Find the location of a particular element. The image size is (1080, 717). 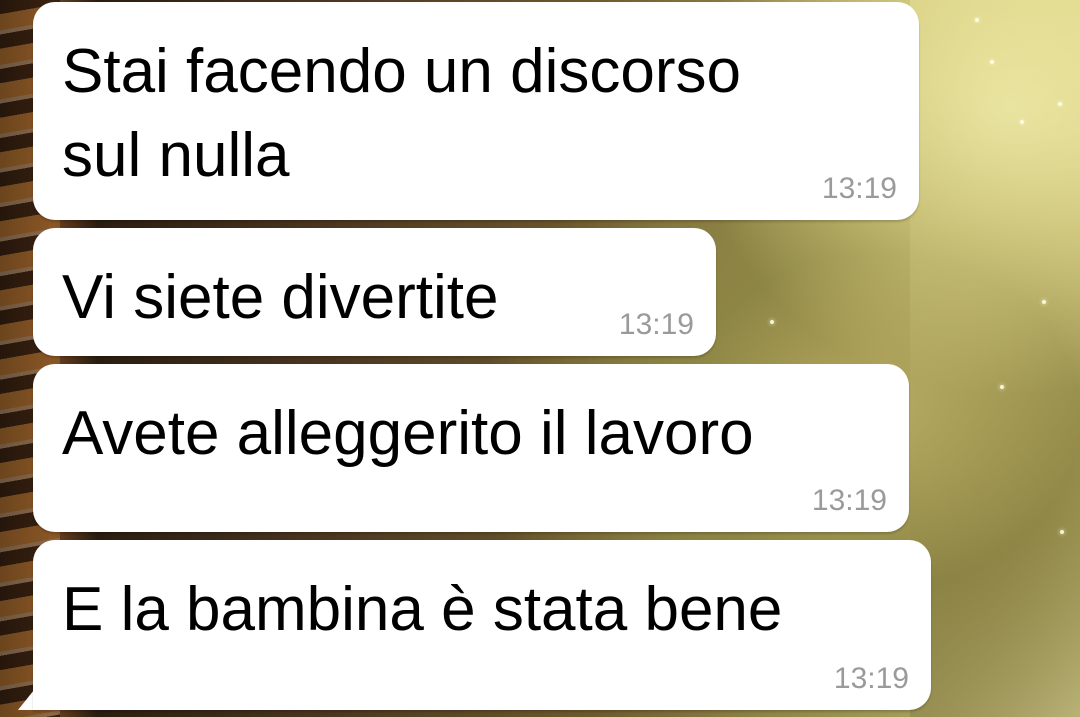

message-bubble: Vi siete divertite 13:19 is located at coordinates (374, 292).